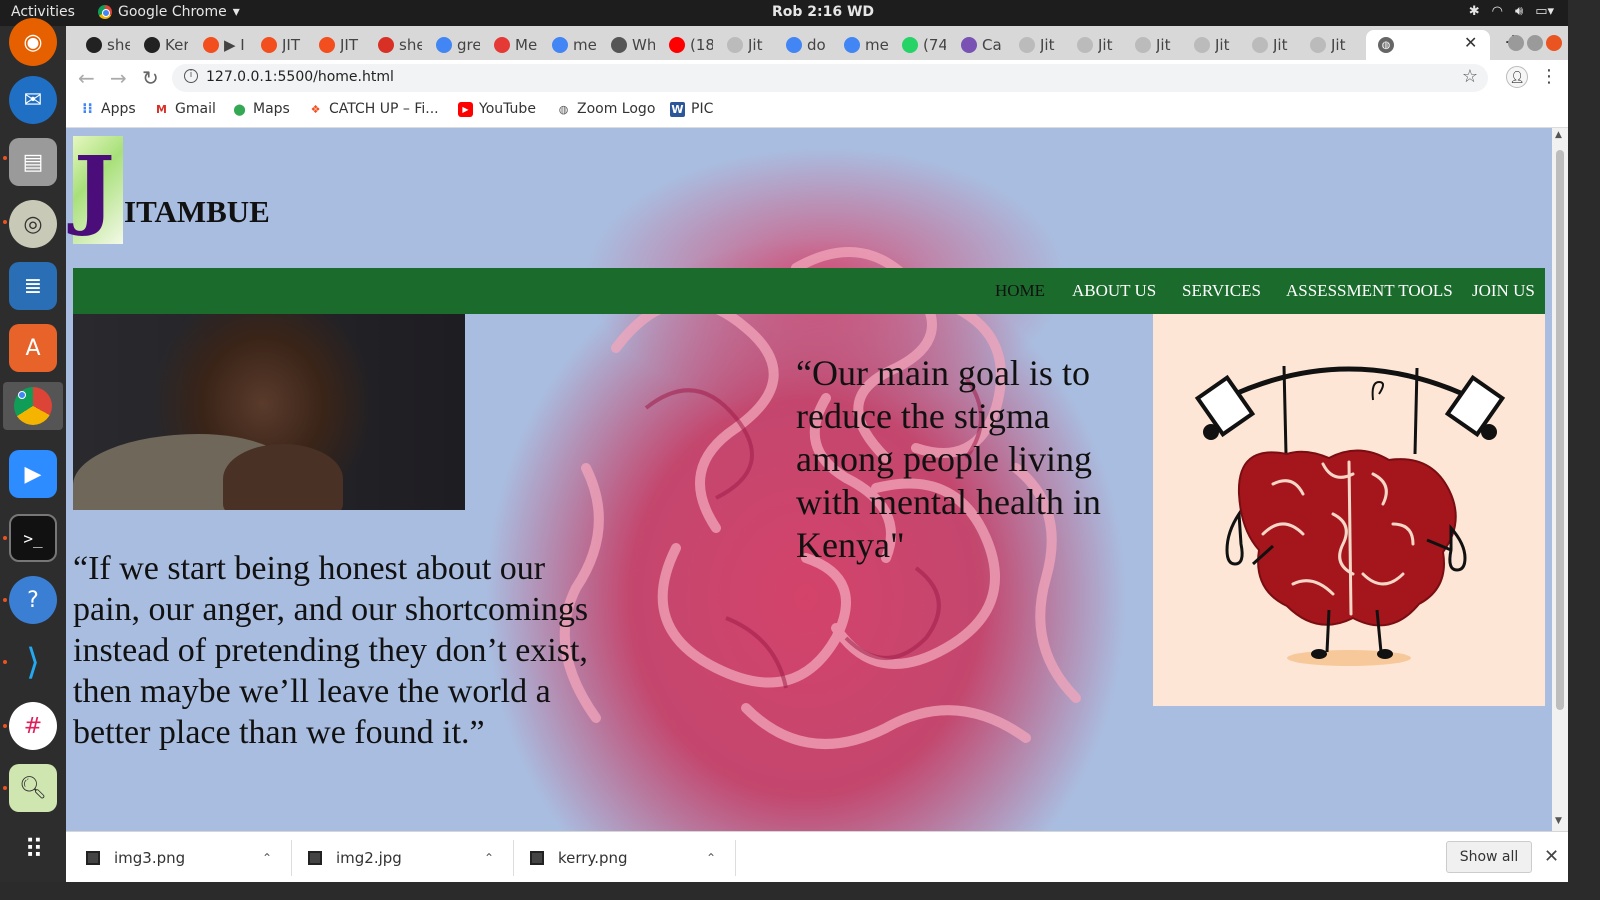 The width and height of the screenshot is (1600, 900). What do you see at coordinates (830, 78) in the screenshot?
I see `address-bar: i 127.0.0.1:5500/home.html ☆` at bounding box center [830, 78].